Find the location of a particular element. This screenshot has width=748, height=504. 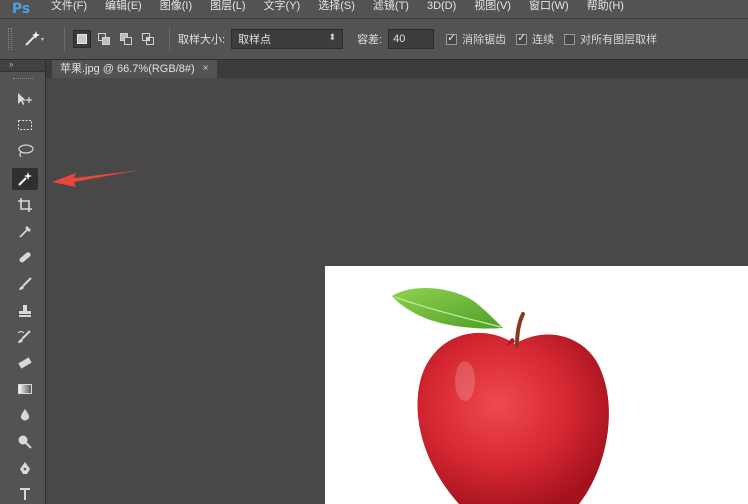

intersect-selection-icon is located at coordinates (148, 39).